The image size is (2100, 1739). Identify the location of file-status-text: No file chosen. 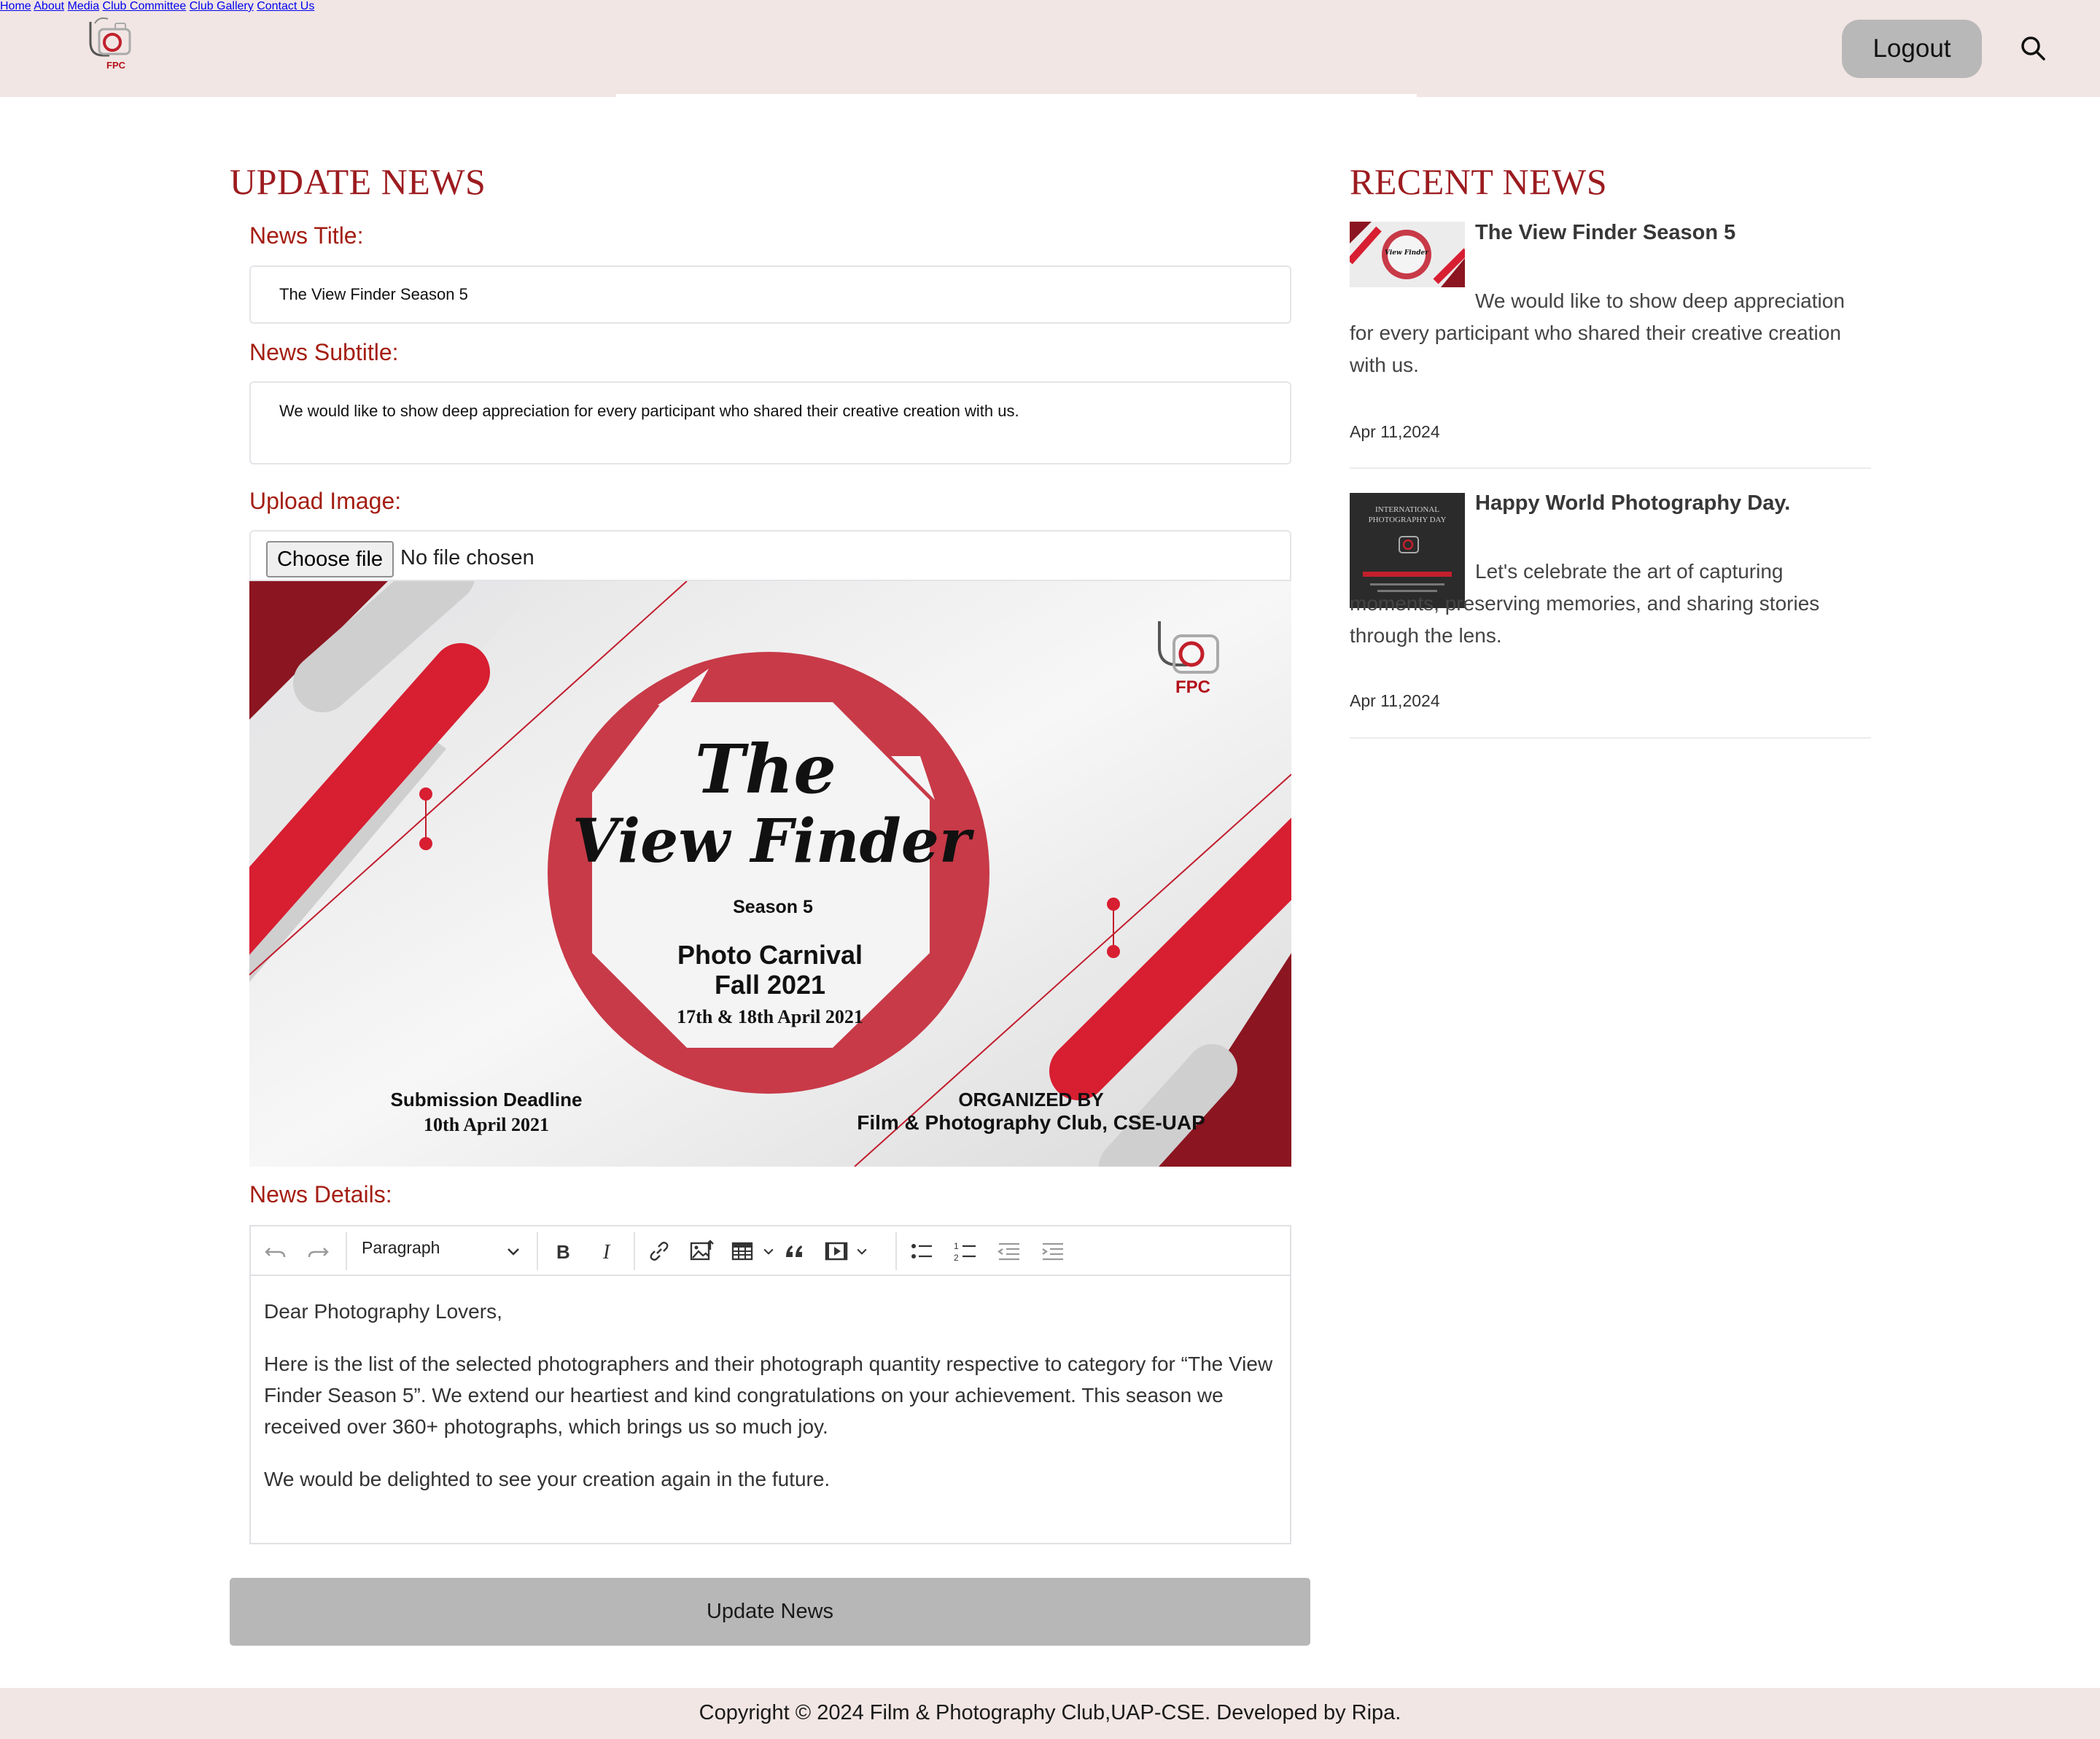
(467, 557).